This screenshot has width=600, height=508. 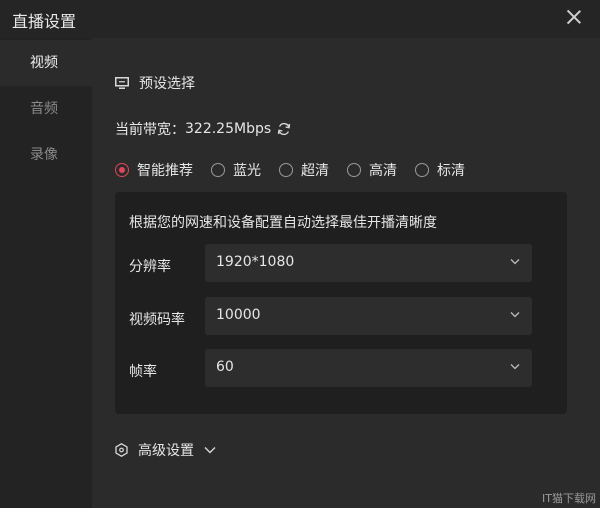 I want to click on preset-radio-standard: 标清, so click(x=440, y=170).